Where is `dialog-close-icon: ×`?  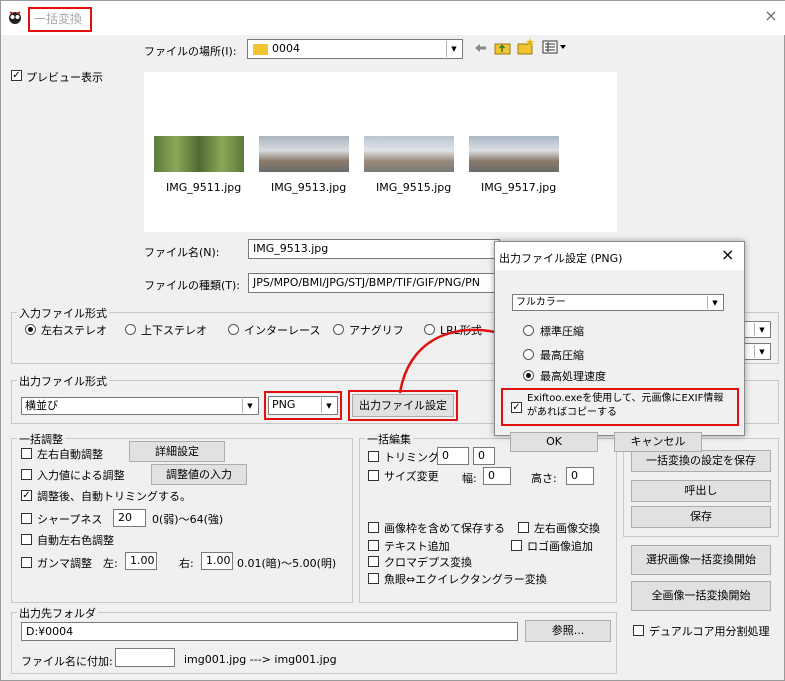
dialog-close-icon: × is located at coordinates (727, 254).